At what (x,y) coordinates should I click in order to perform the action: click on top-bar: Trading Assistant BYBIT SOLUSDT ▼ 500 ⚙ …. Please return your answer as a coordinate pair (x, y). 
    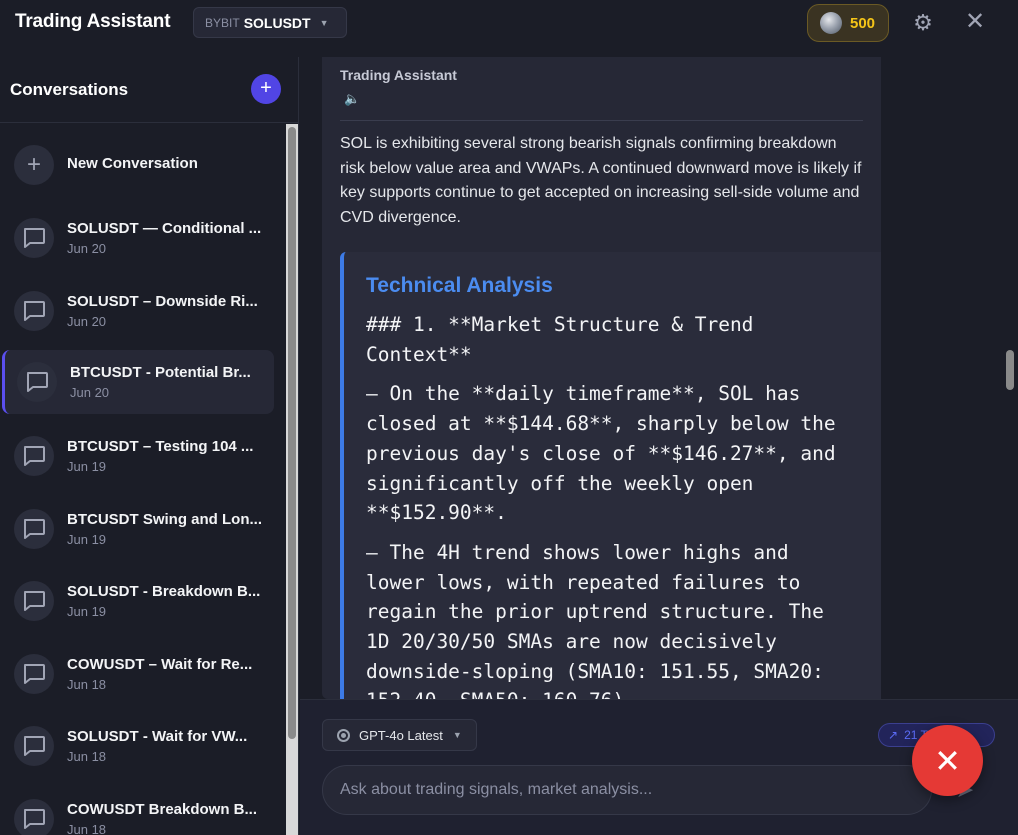
    Looking at the image, I should click on (509, 23).